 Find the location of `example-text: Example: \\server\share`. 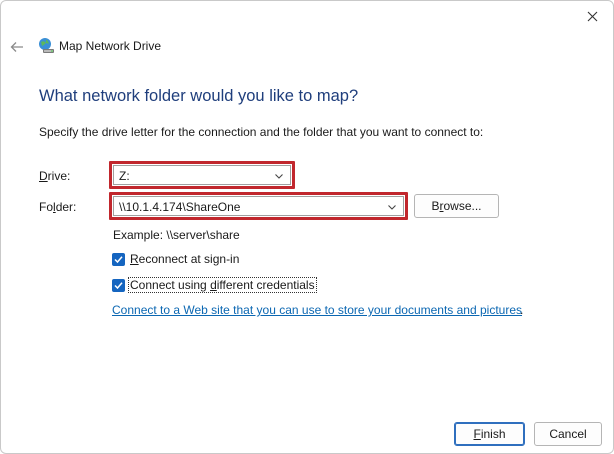

example-text: Example: \\server\share is located at coordinates (176, 235).